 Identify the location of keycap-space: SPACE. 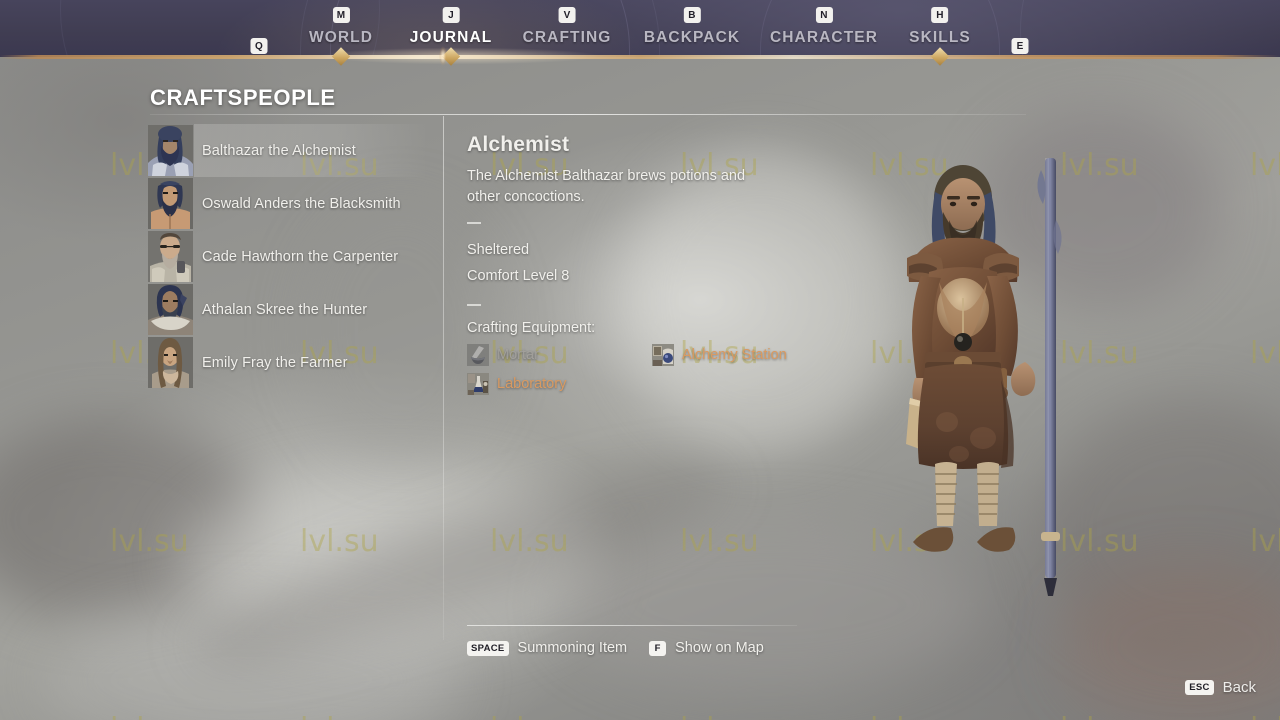
(488, 648).